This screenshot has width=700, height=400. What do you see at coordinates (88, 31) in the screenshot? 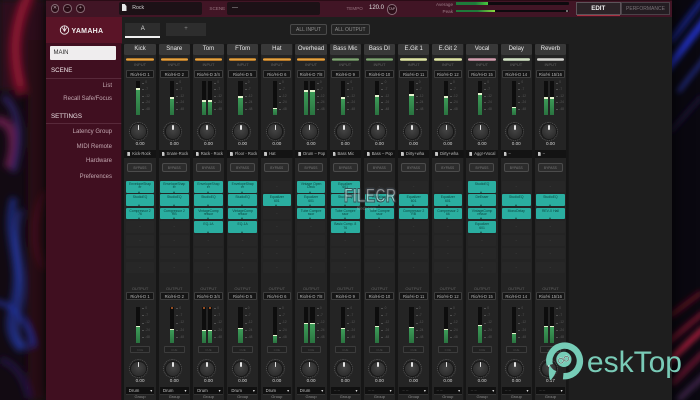
I see `svg-text: YAMAHA` at bounding box center [88, 31].